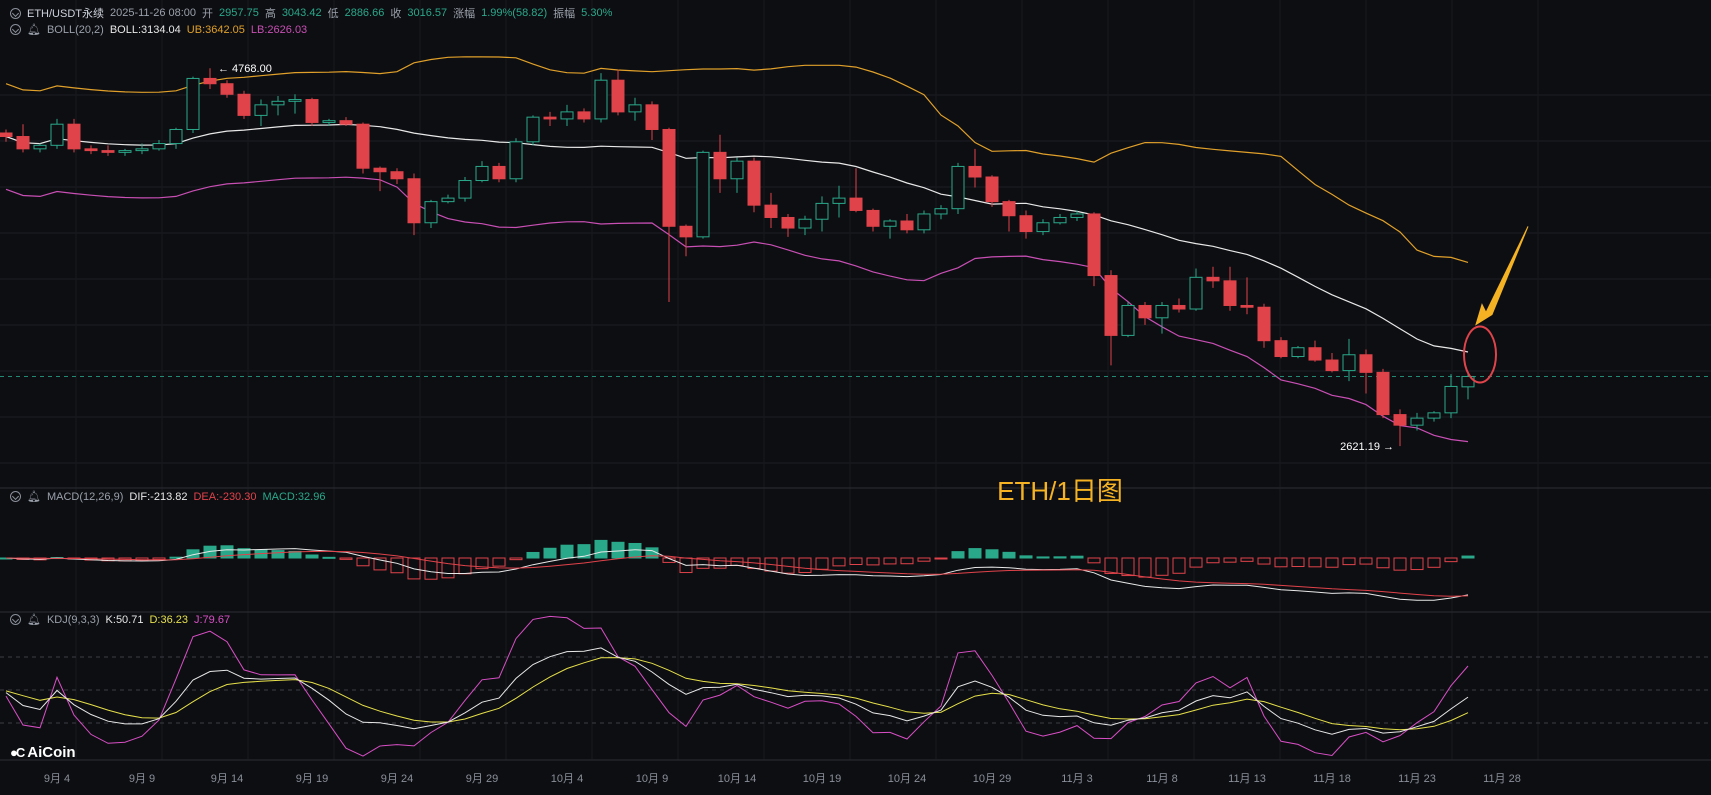  What do you see at coordinates (567, 779) in the screenshot?
I see `x-tick-label: 10月 4` at bounding box center [567, 779].